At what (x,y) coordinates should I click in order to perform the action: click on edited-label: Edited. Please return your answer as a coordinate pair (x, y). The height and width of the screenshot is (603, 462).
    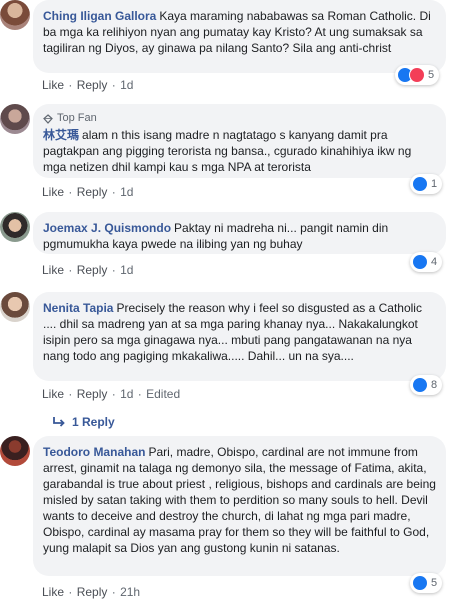
    Looking at the image, I should click on (163, 394).